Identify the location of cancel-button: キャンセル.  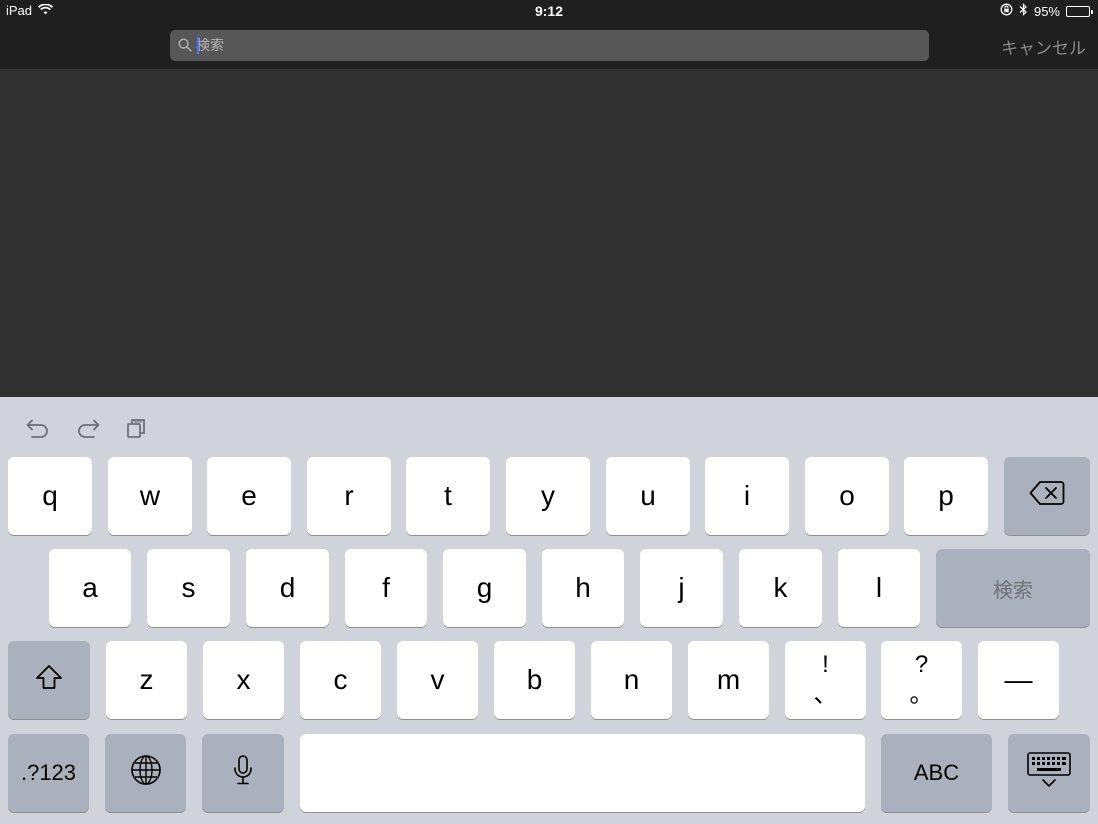
(1043, 46).